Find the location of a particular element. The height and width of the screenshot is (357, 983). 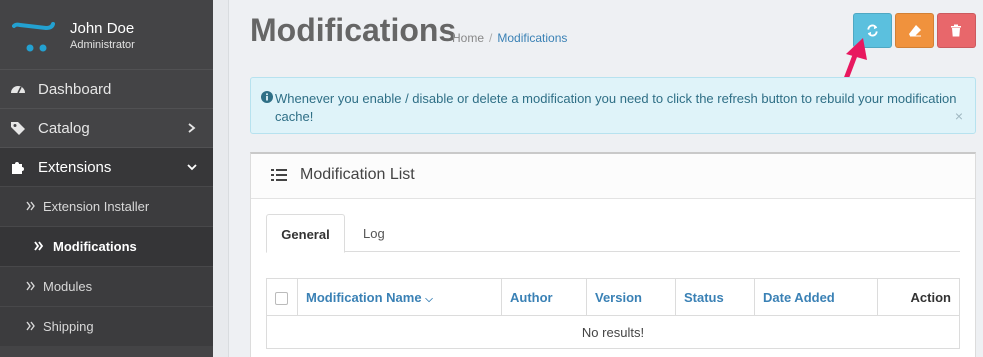

cart-logo-icon is located at coordinates (33, 37).